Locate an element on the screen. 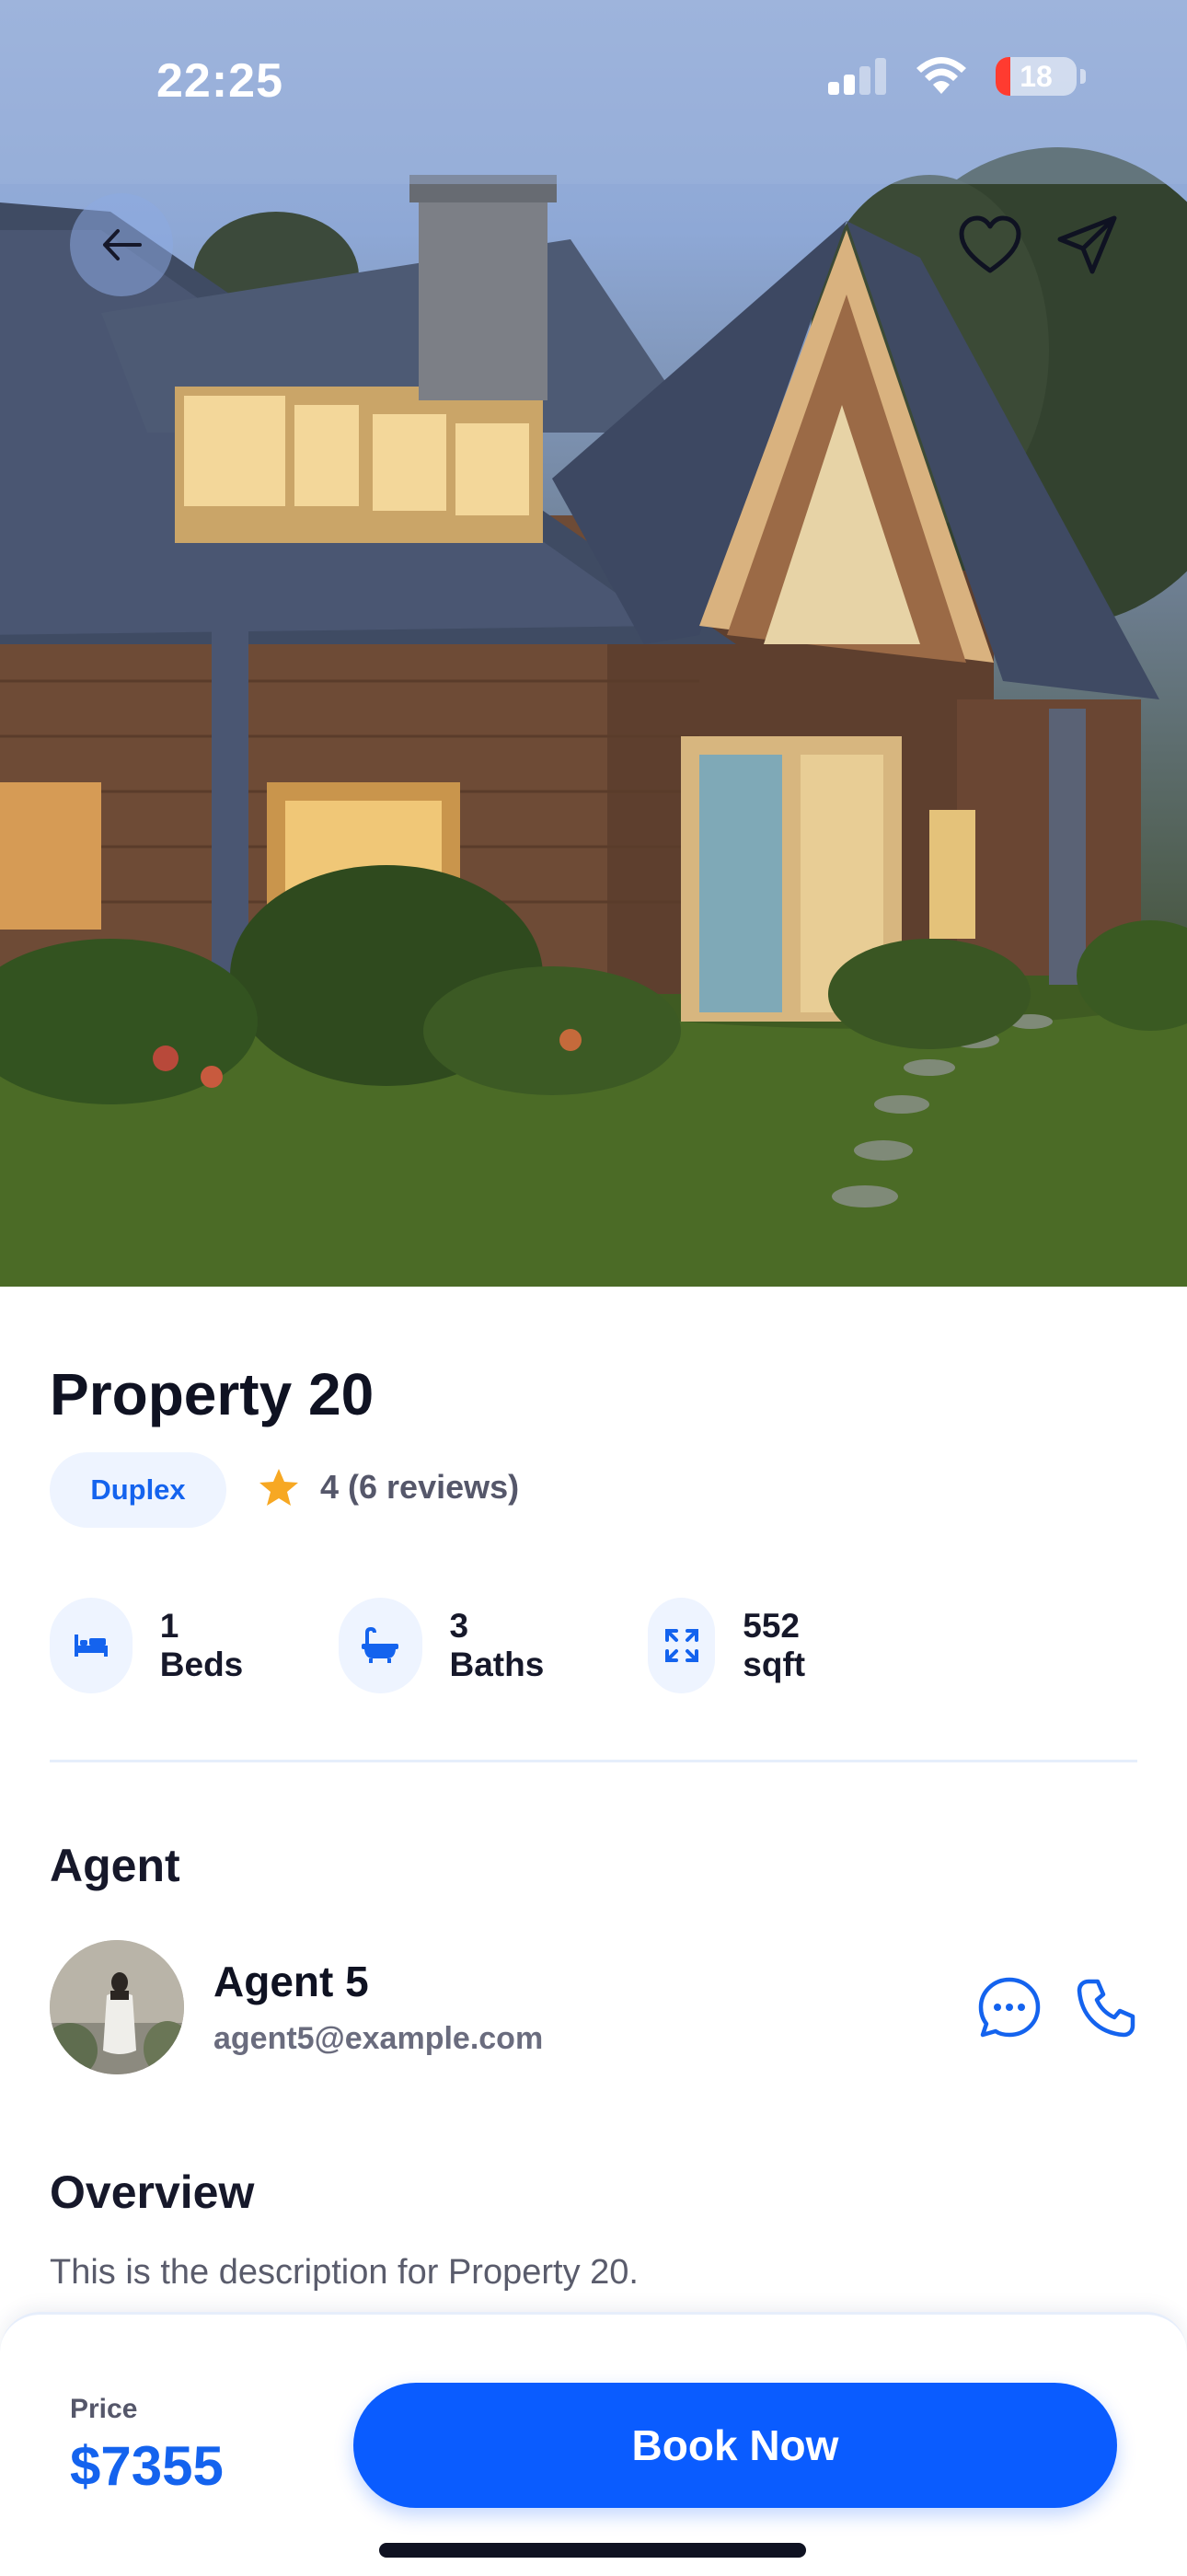 The image size is (1187, 2576). agent-email: agent5@example.com is located at coordinates (378, 2038).